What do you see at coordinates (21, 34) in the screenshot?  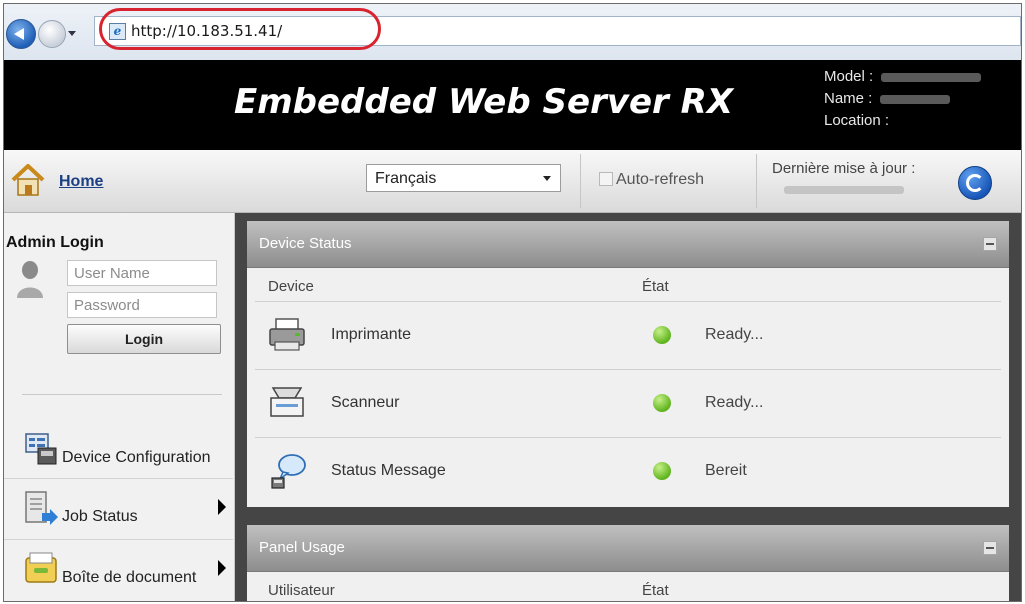 I see `back-button` at bounding box center [21, 34].